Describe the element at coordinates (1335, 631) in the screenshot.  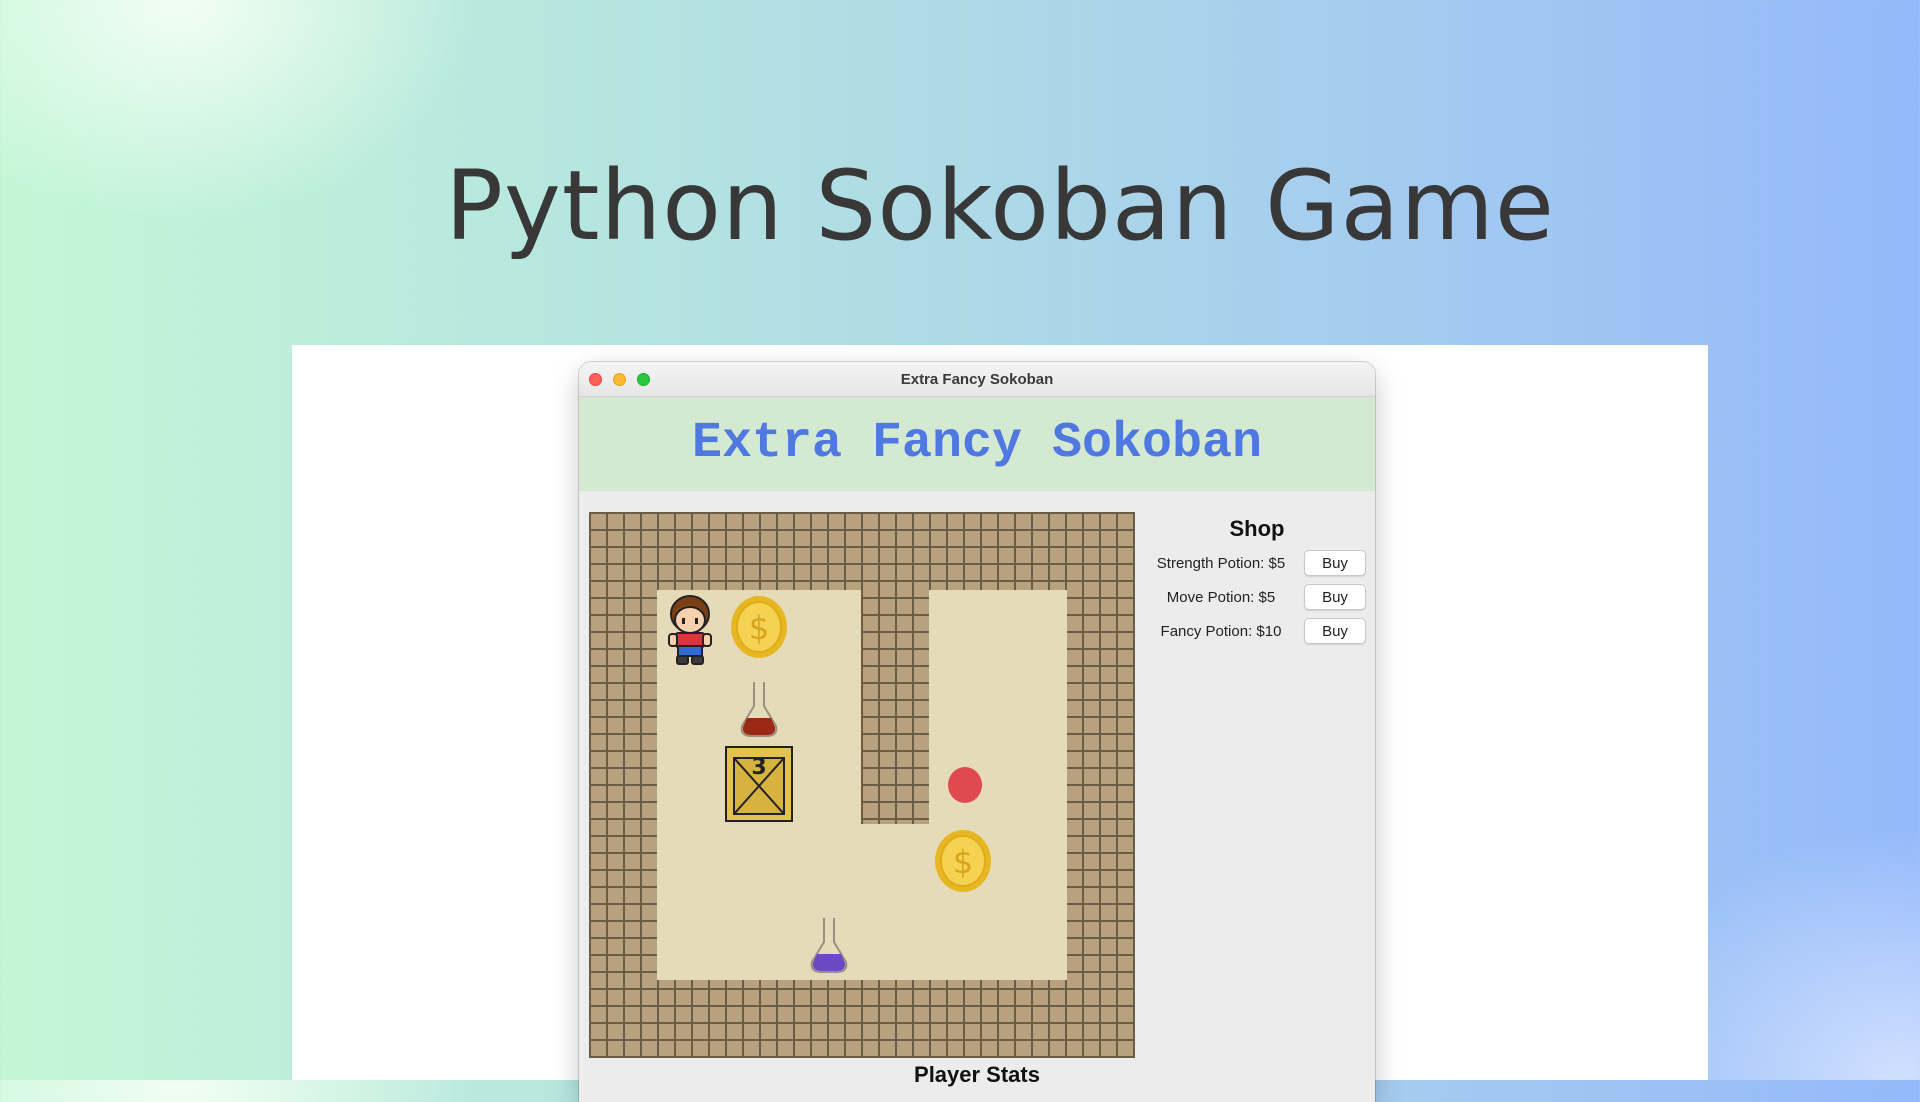
I see `buy-fancy-potion-button: Buy` at that location.